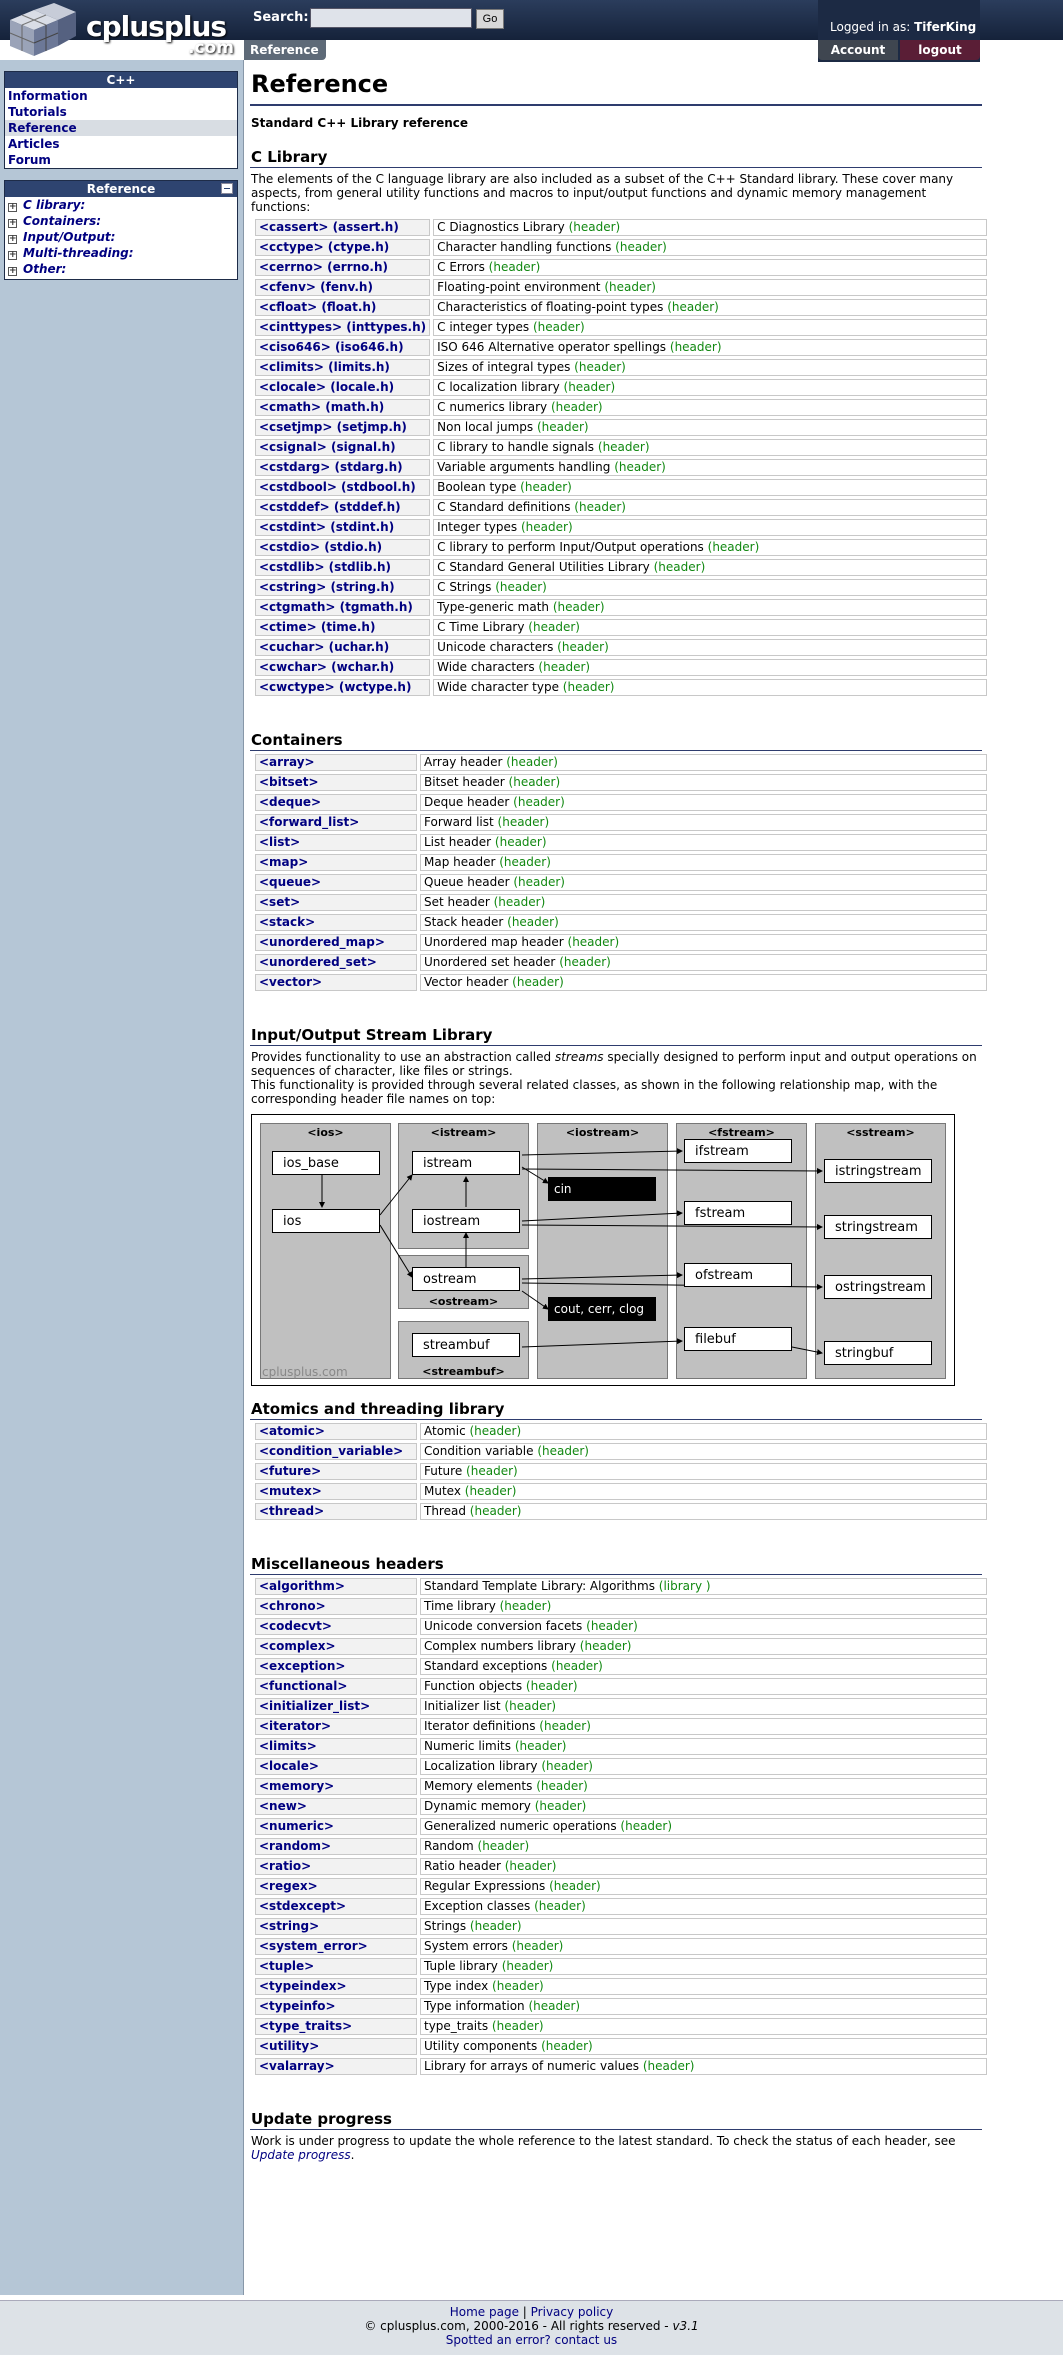  Describe the element at coordinates (292, 1606) in the screenshot. I see `header-link: <chrono>` at that location.